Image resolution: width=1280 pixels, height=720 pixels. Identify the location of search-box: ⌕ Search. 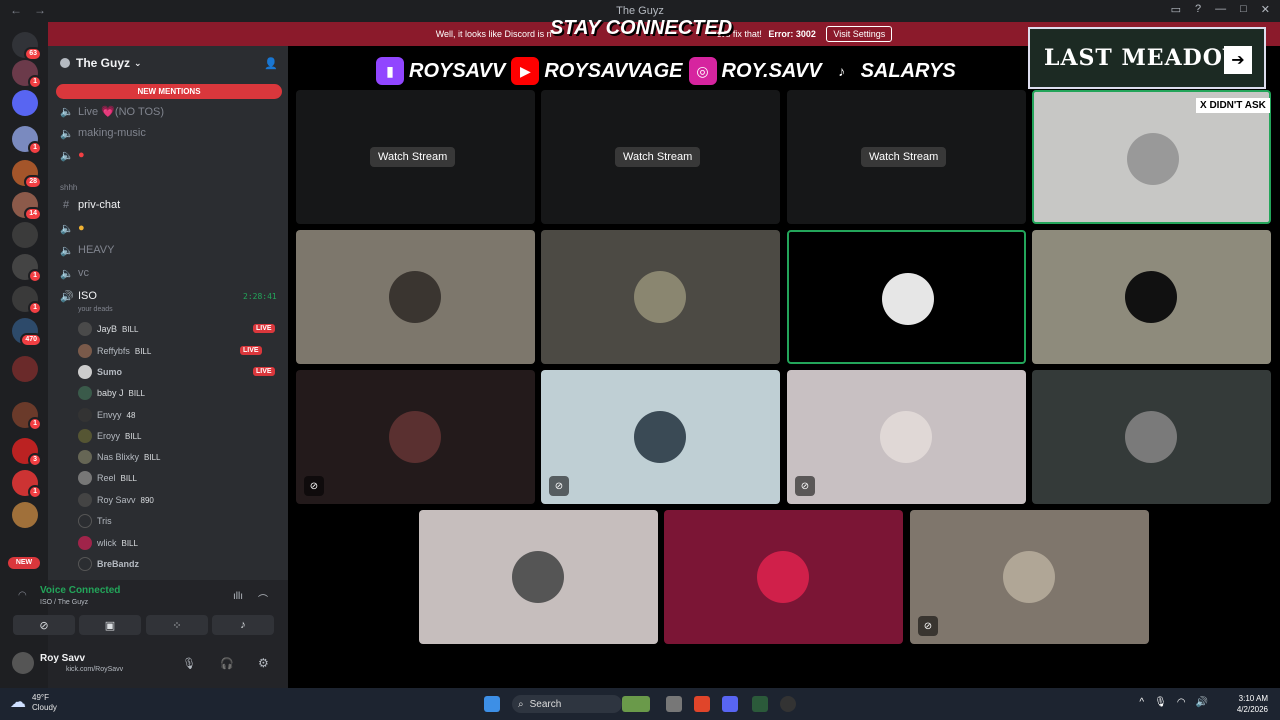
(567, 704).